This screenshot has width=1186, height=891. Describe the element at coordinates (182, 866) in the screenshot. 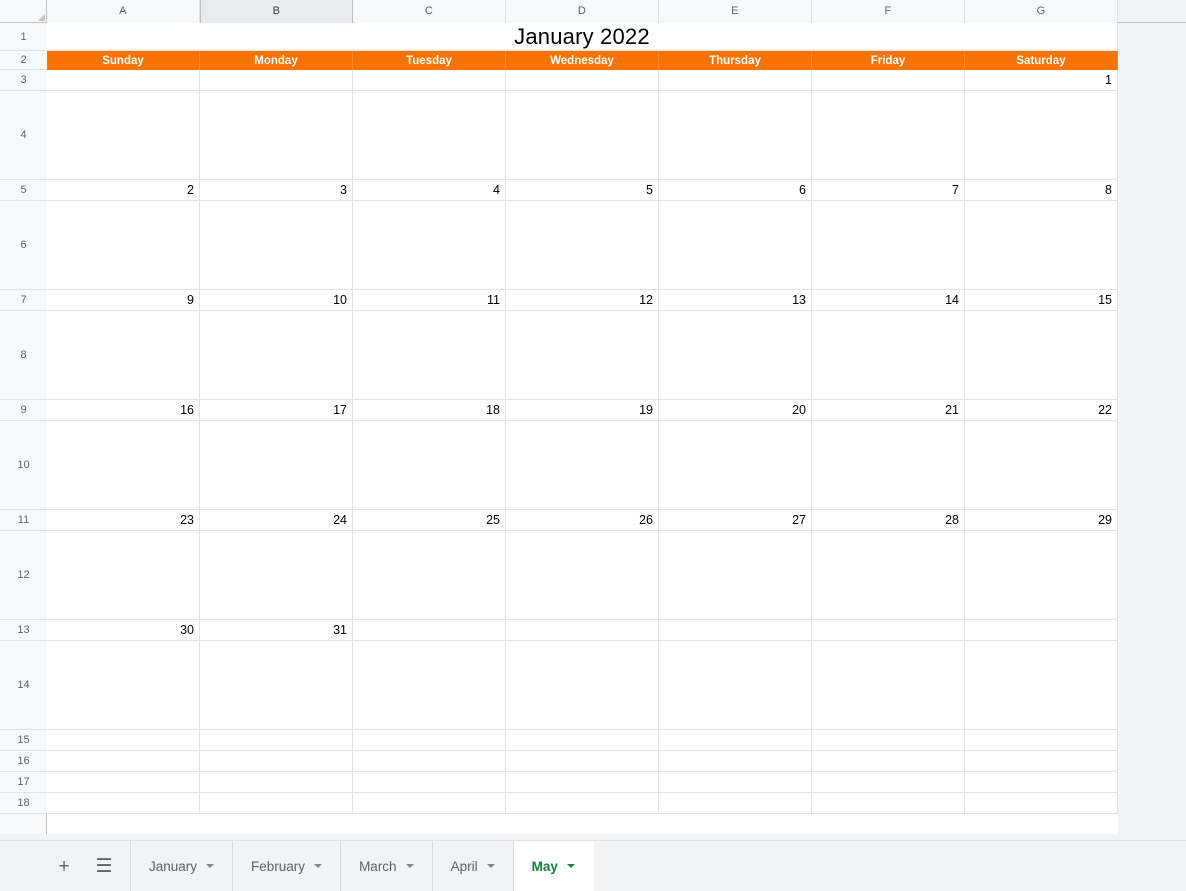

I see `sheet-tab-january: January` at that location.